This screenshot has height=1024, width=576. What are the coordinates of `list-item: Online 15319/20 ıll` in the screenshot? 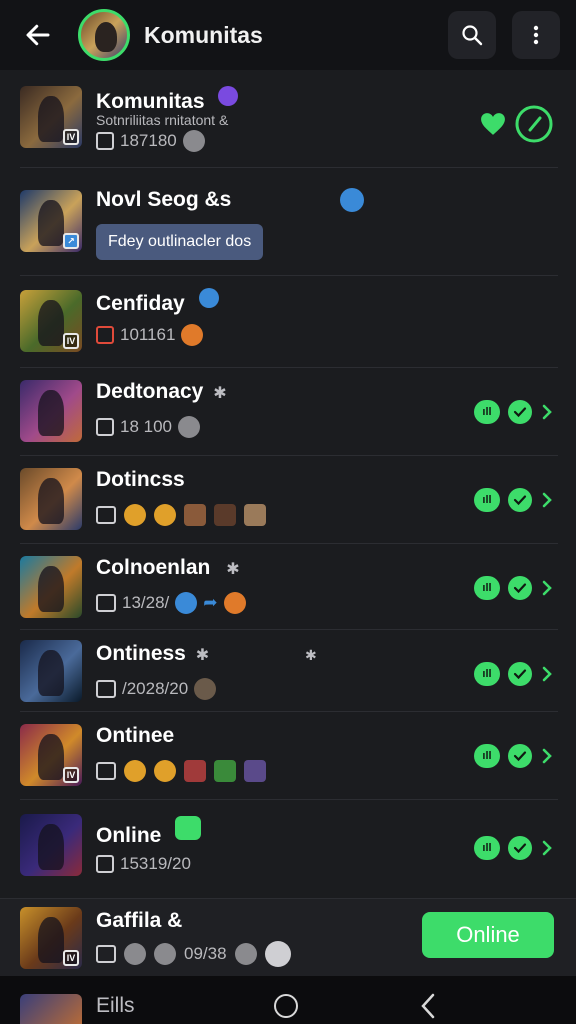 It's located at (289, 846).